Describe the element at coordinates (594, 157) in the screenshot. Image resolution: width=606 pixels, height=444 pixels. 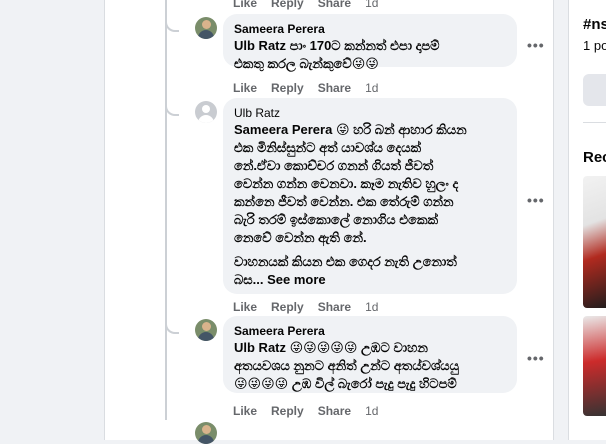
I see `section-title: Rec` at that location.